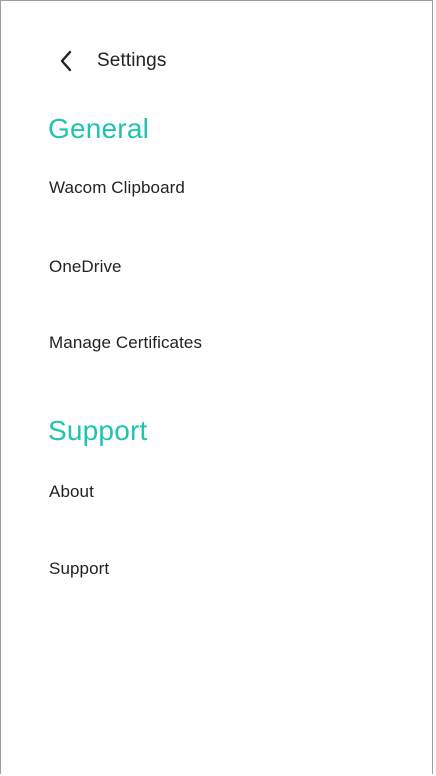 The width and height of the screenshot is (436, 776). I want to click on settings-item-onedrive: OneDrive, so click(85, 267).